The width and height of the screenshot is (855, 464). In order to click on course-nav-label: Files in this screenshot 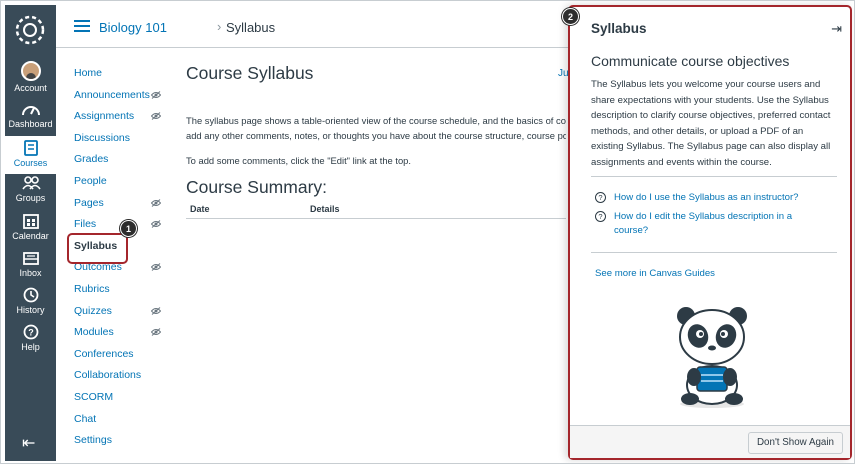, I will do `click(85, 224)`.